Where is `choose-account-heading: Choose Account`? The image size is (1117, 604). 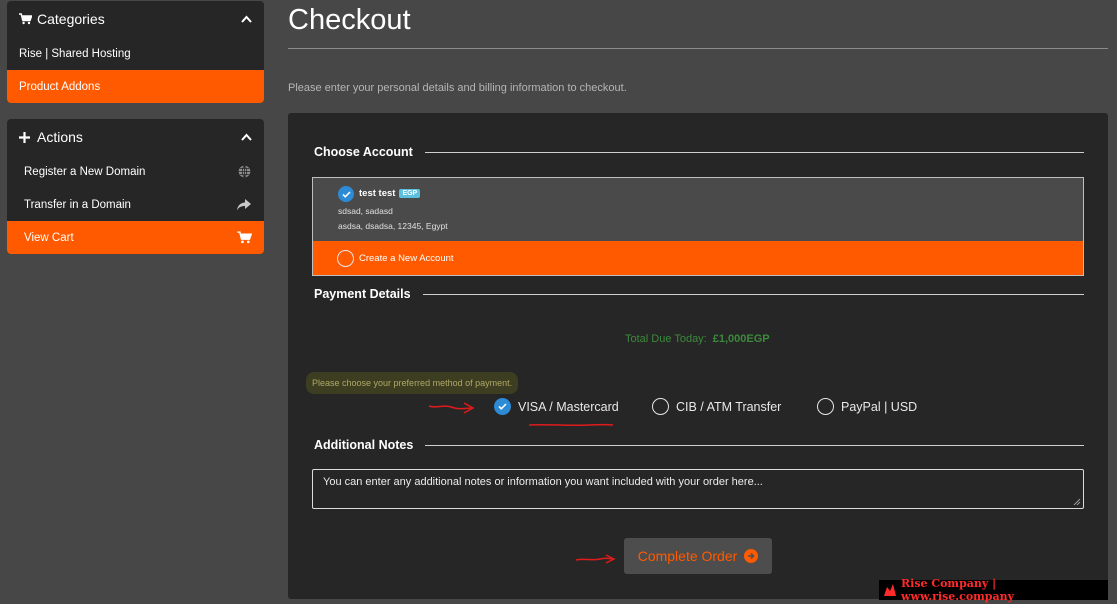 choose-account-heading: Choose Account is located at coordinates (699, 152).